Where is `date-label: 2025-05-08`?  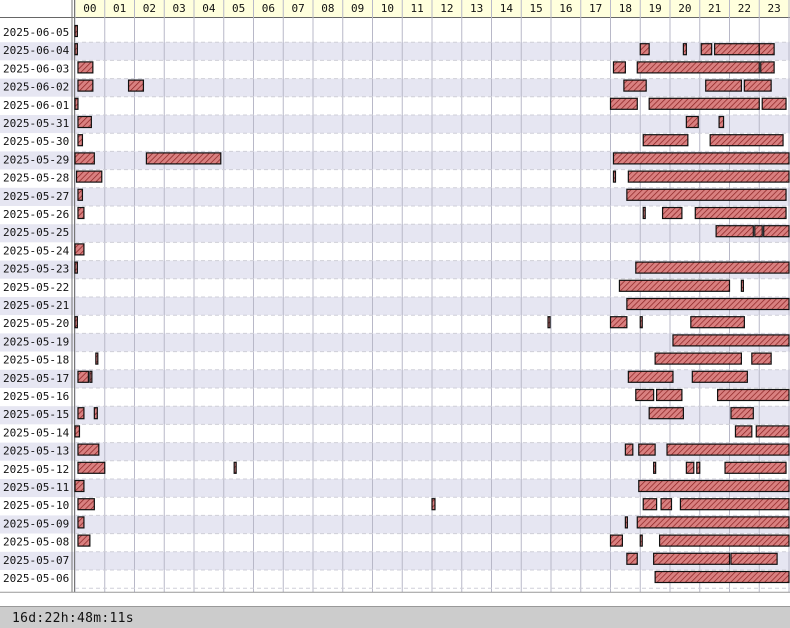 date-label: 2025-05-08 is located at coordinates (36, 542).